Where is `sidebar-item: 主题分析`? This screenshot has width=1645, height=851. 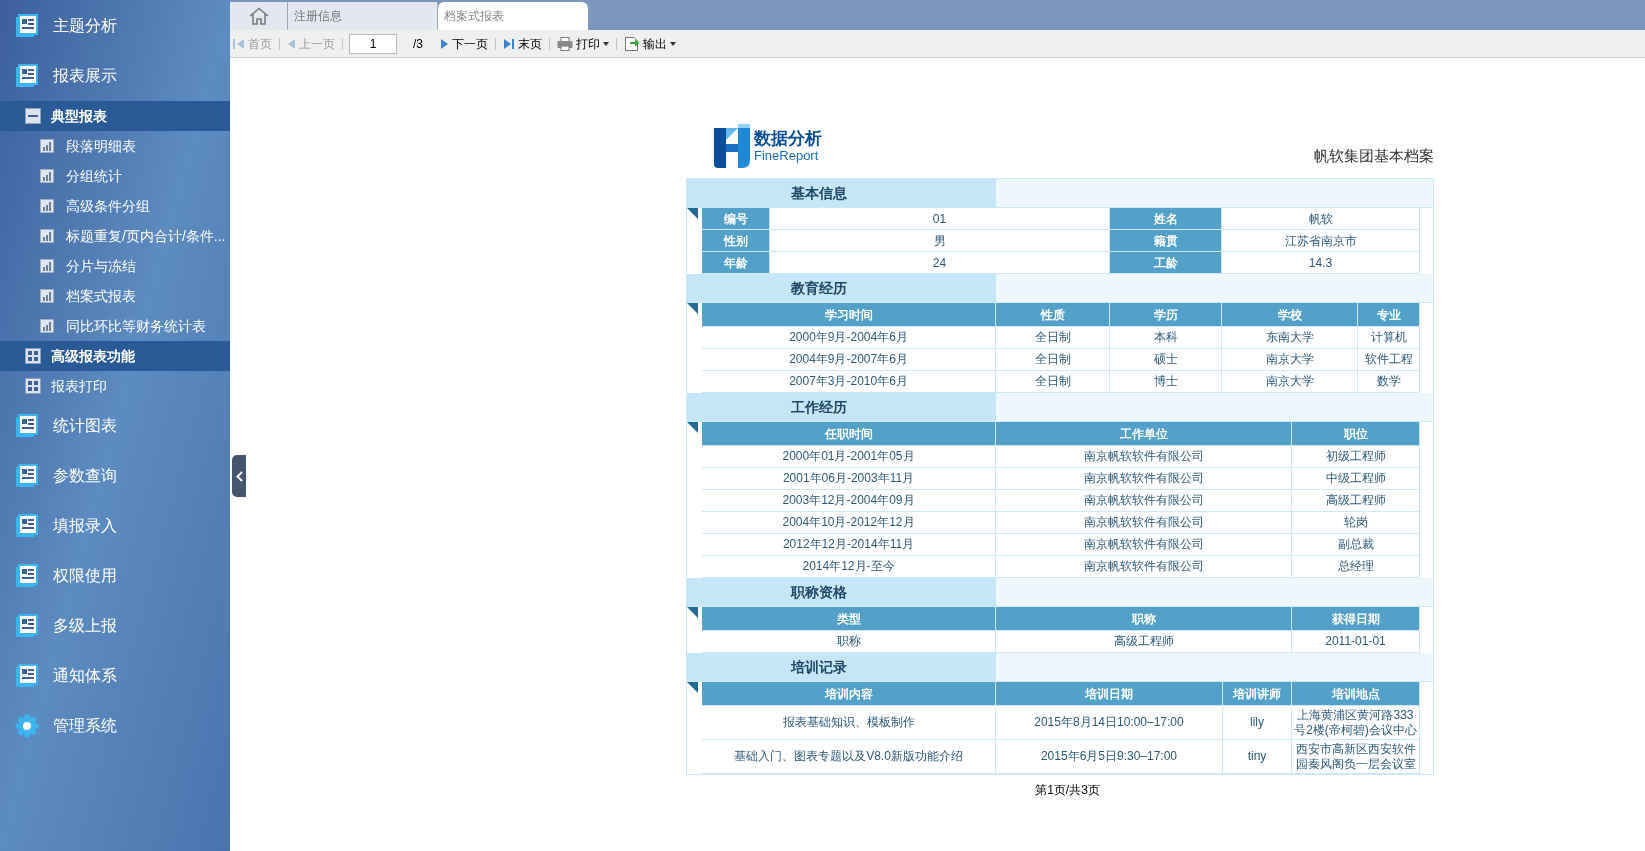 sidebar-item: 主题分析 is located at coordinates (115, 26).